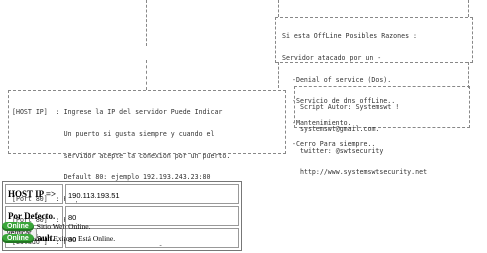 The image size is (487, 253). What do you see at coordinates (340, 129) in the screenshot?
I see `author-line: systemswt@gmail.com.` at bounding box center [340, 129].